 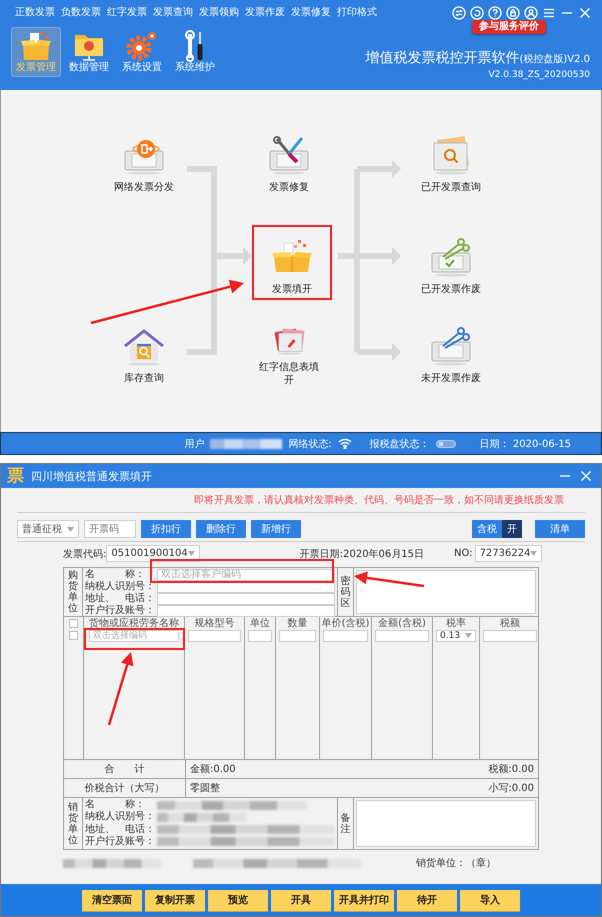 I want to click on flow-node: 发票填开, so click(x=292, y=262).